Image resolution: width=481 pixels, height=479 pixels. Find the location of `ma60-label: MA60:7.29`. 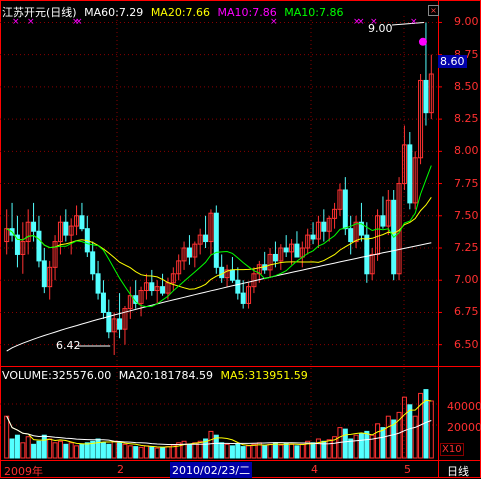

ma60-label: MA60:7.29 is located at coordinates (114, 12).